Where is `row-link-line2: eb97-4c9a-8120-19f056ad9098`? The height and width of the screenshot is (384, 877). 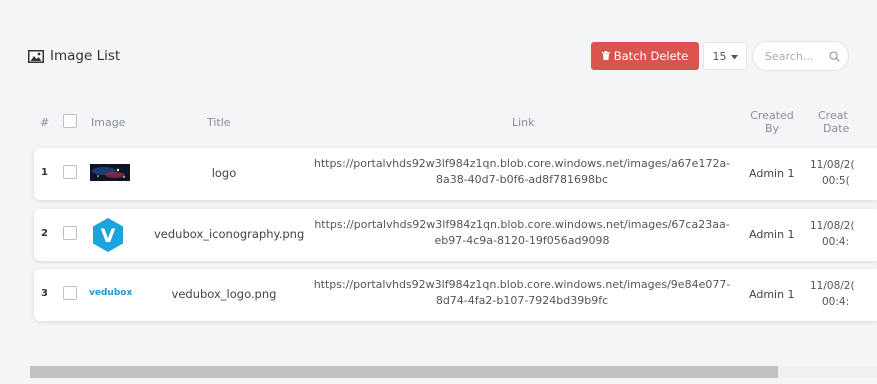
row-link-line2: eb97-4c9a-8120-19f056ad9098 is located at coordinates (522, 240).